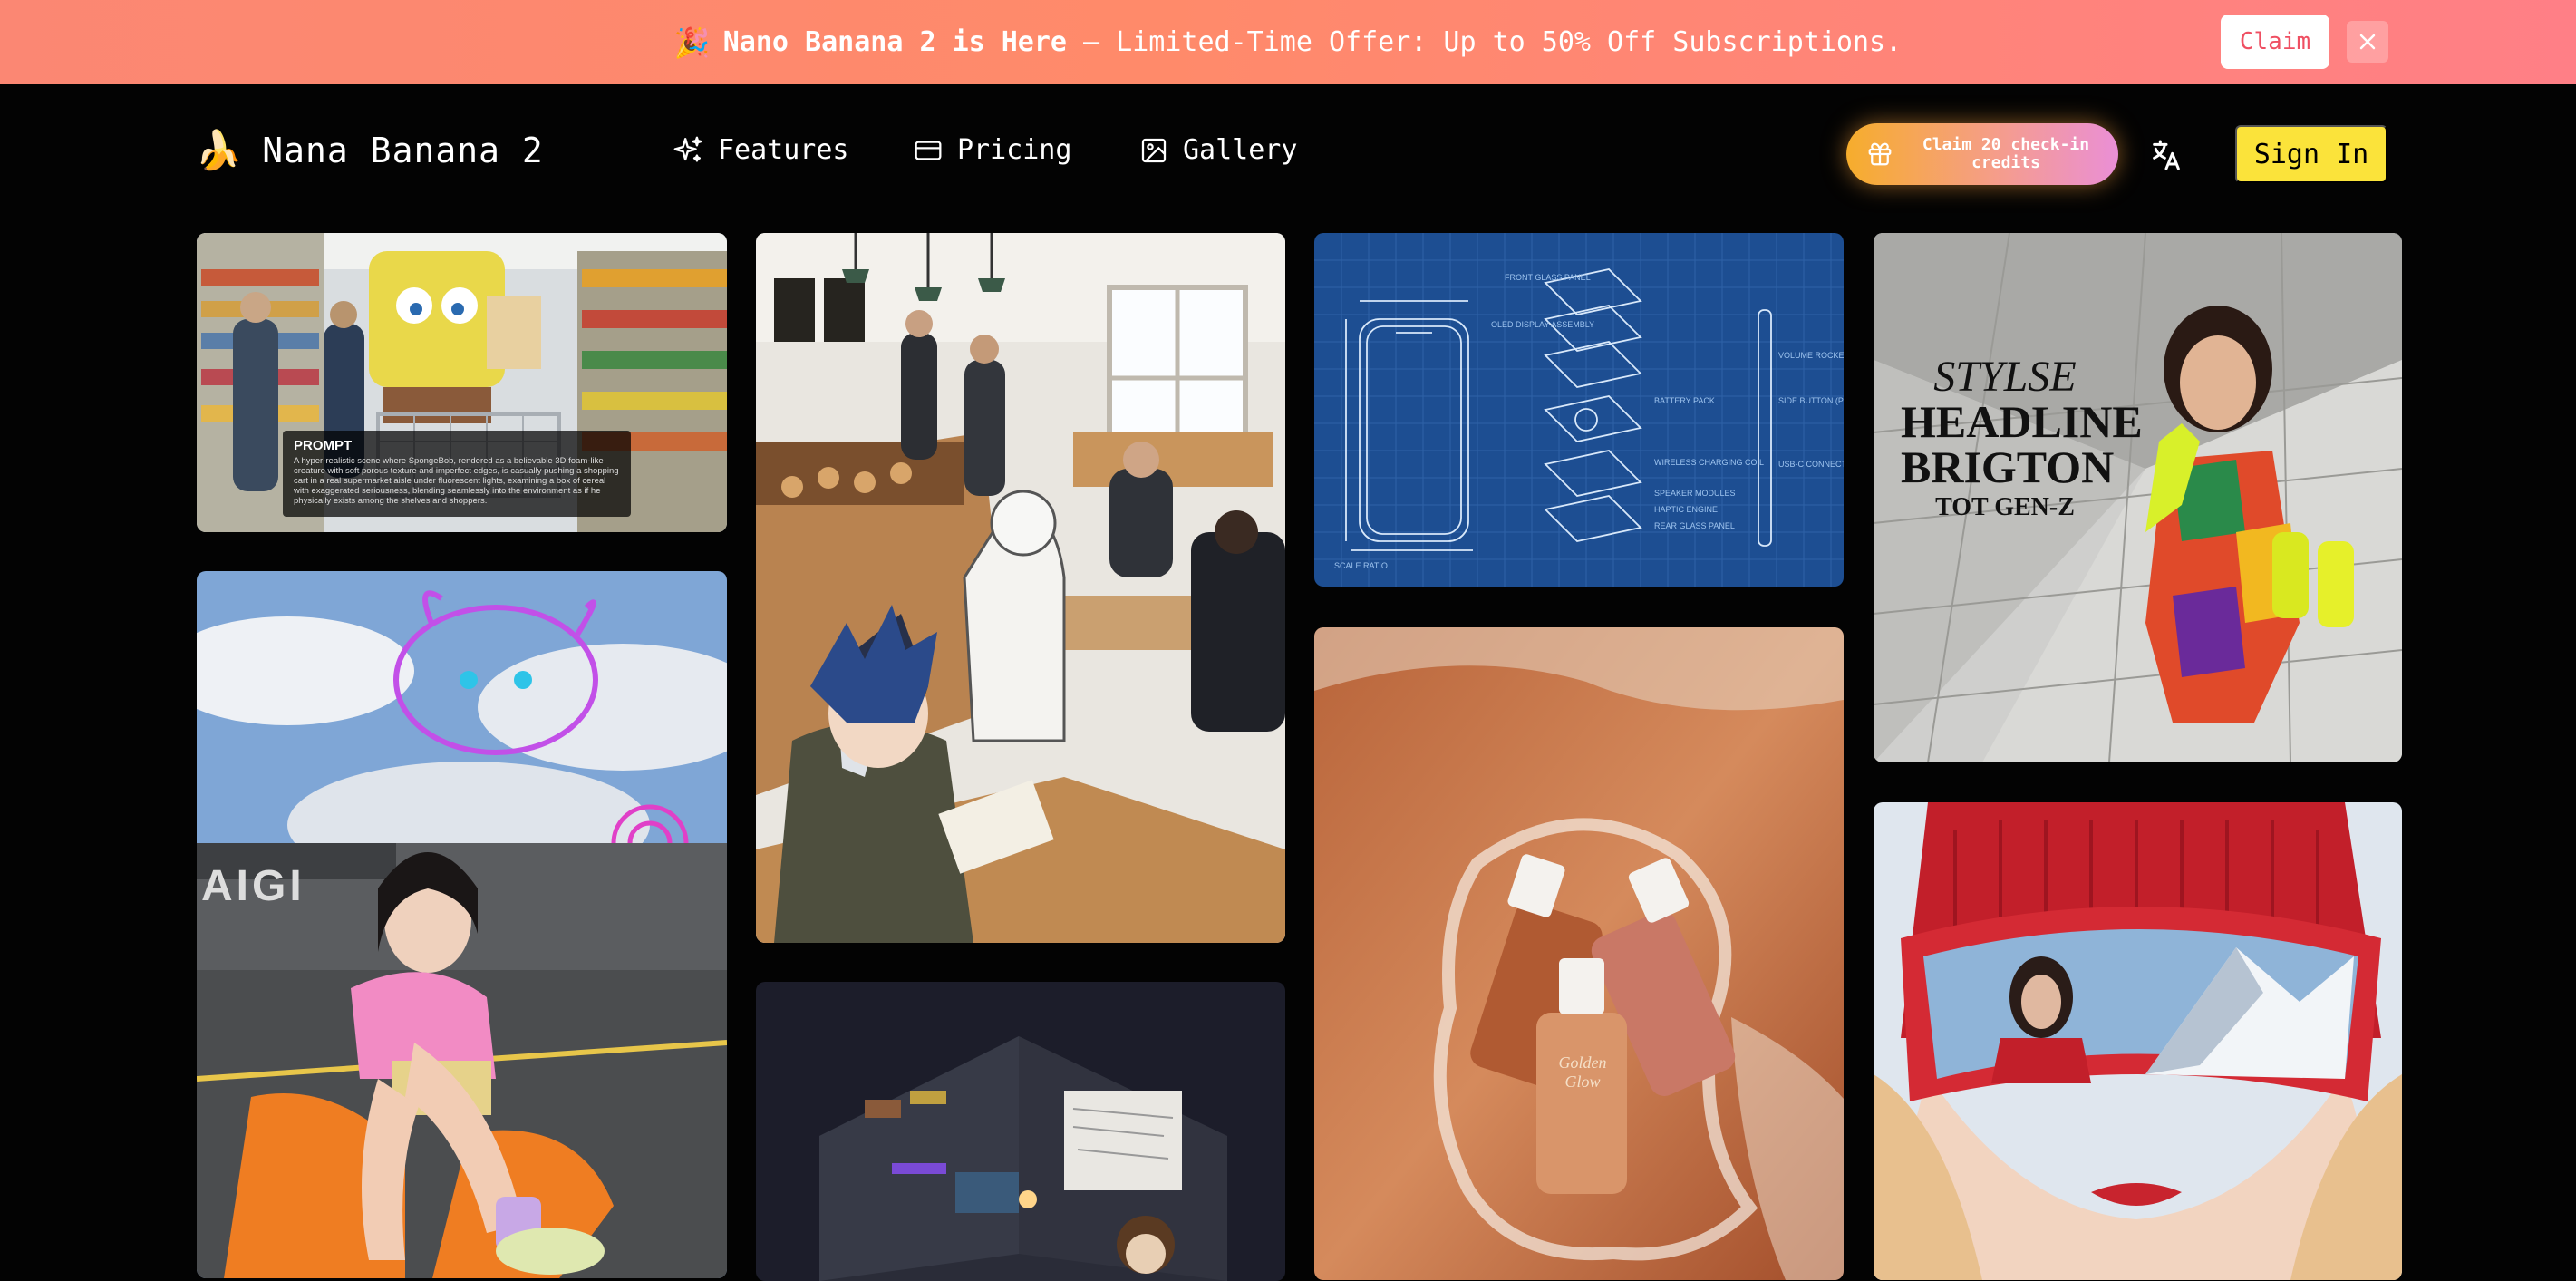 The image size is (2576, 1281). Describe the element at coordinates (1543, 324) in the screenshot. I see `blueprint-label-1: OLED DISPLAY ASSEMBLY` at that location.